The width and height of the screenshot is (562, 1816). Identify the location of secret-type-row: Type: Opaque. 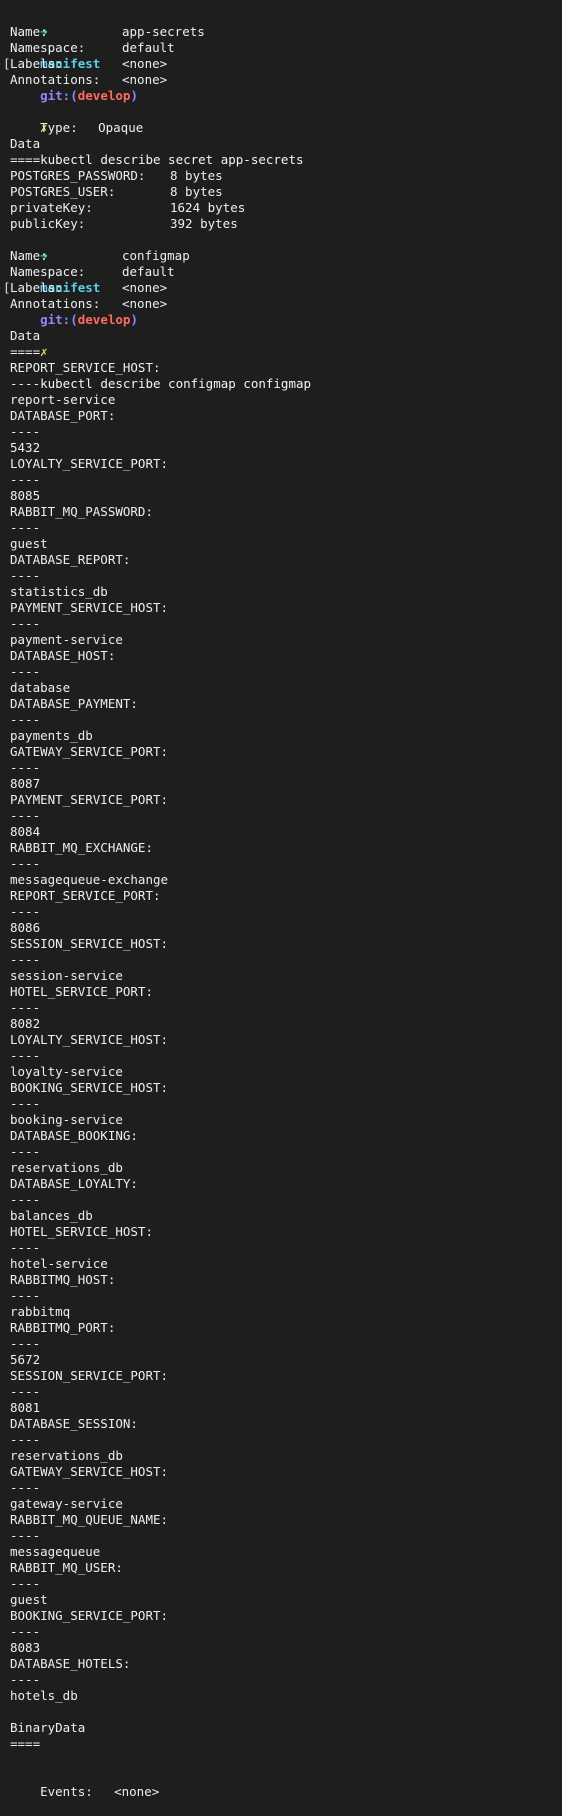
(286, 119).